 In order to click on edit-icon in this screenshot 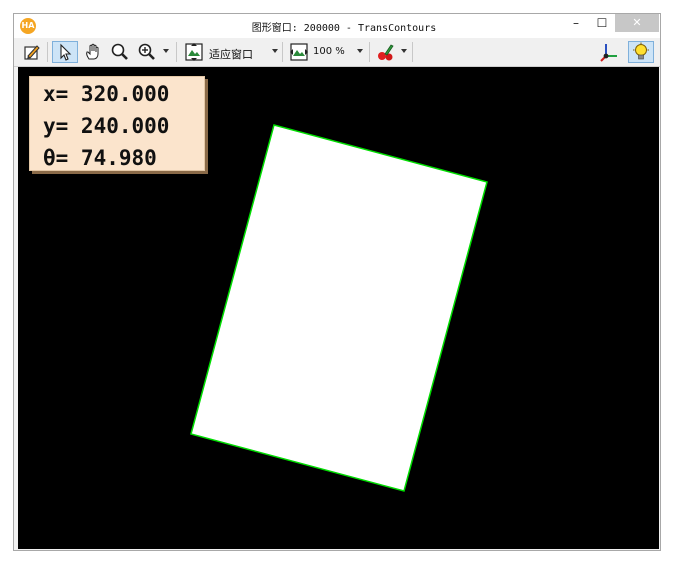, I will do `click(32, 52)`.